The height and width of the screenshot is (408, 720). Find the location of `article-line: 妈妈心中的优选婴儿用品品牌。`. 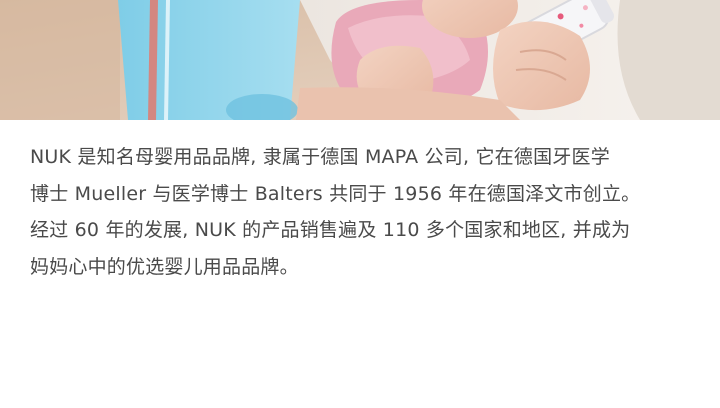

article-line: 妈妈心中的优选婴儿用品品牌。 is located at coordinates (164, 266).